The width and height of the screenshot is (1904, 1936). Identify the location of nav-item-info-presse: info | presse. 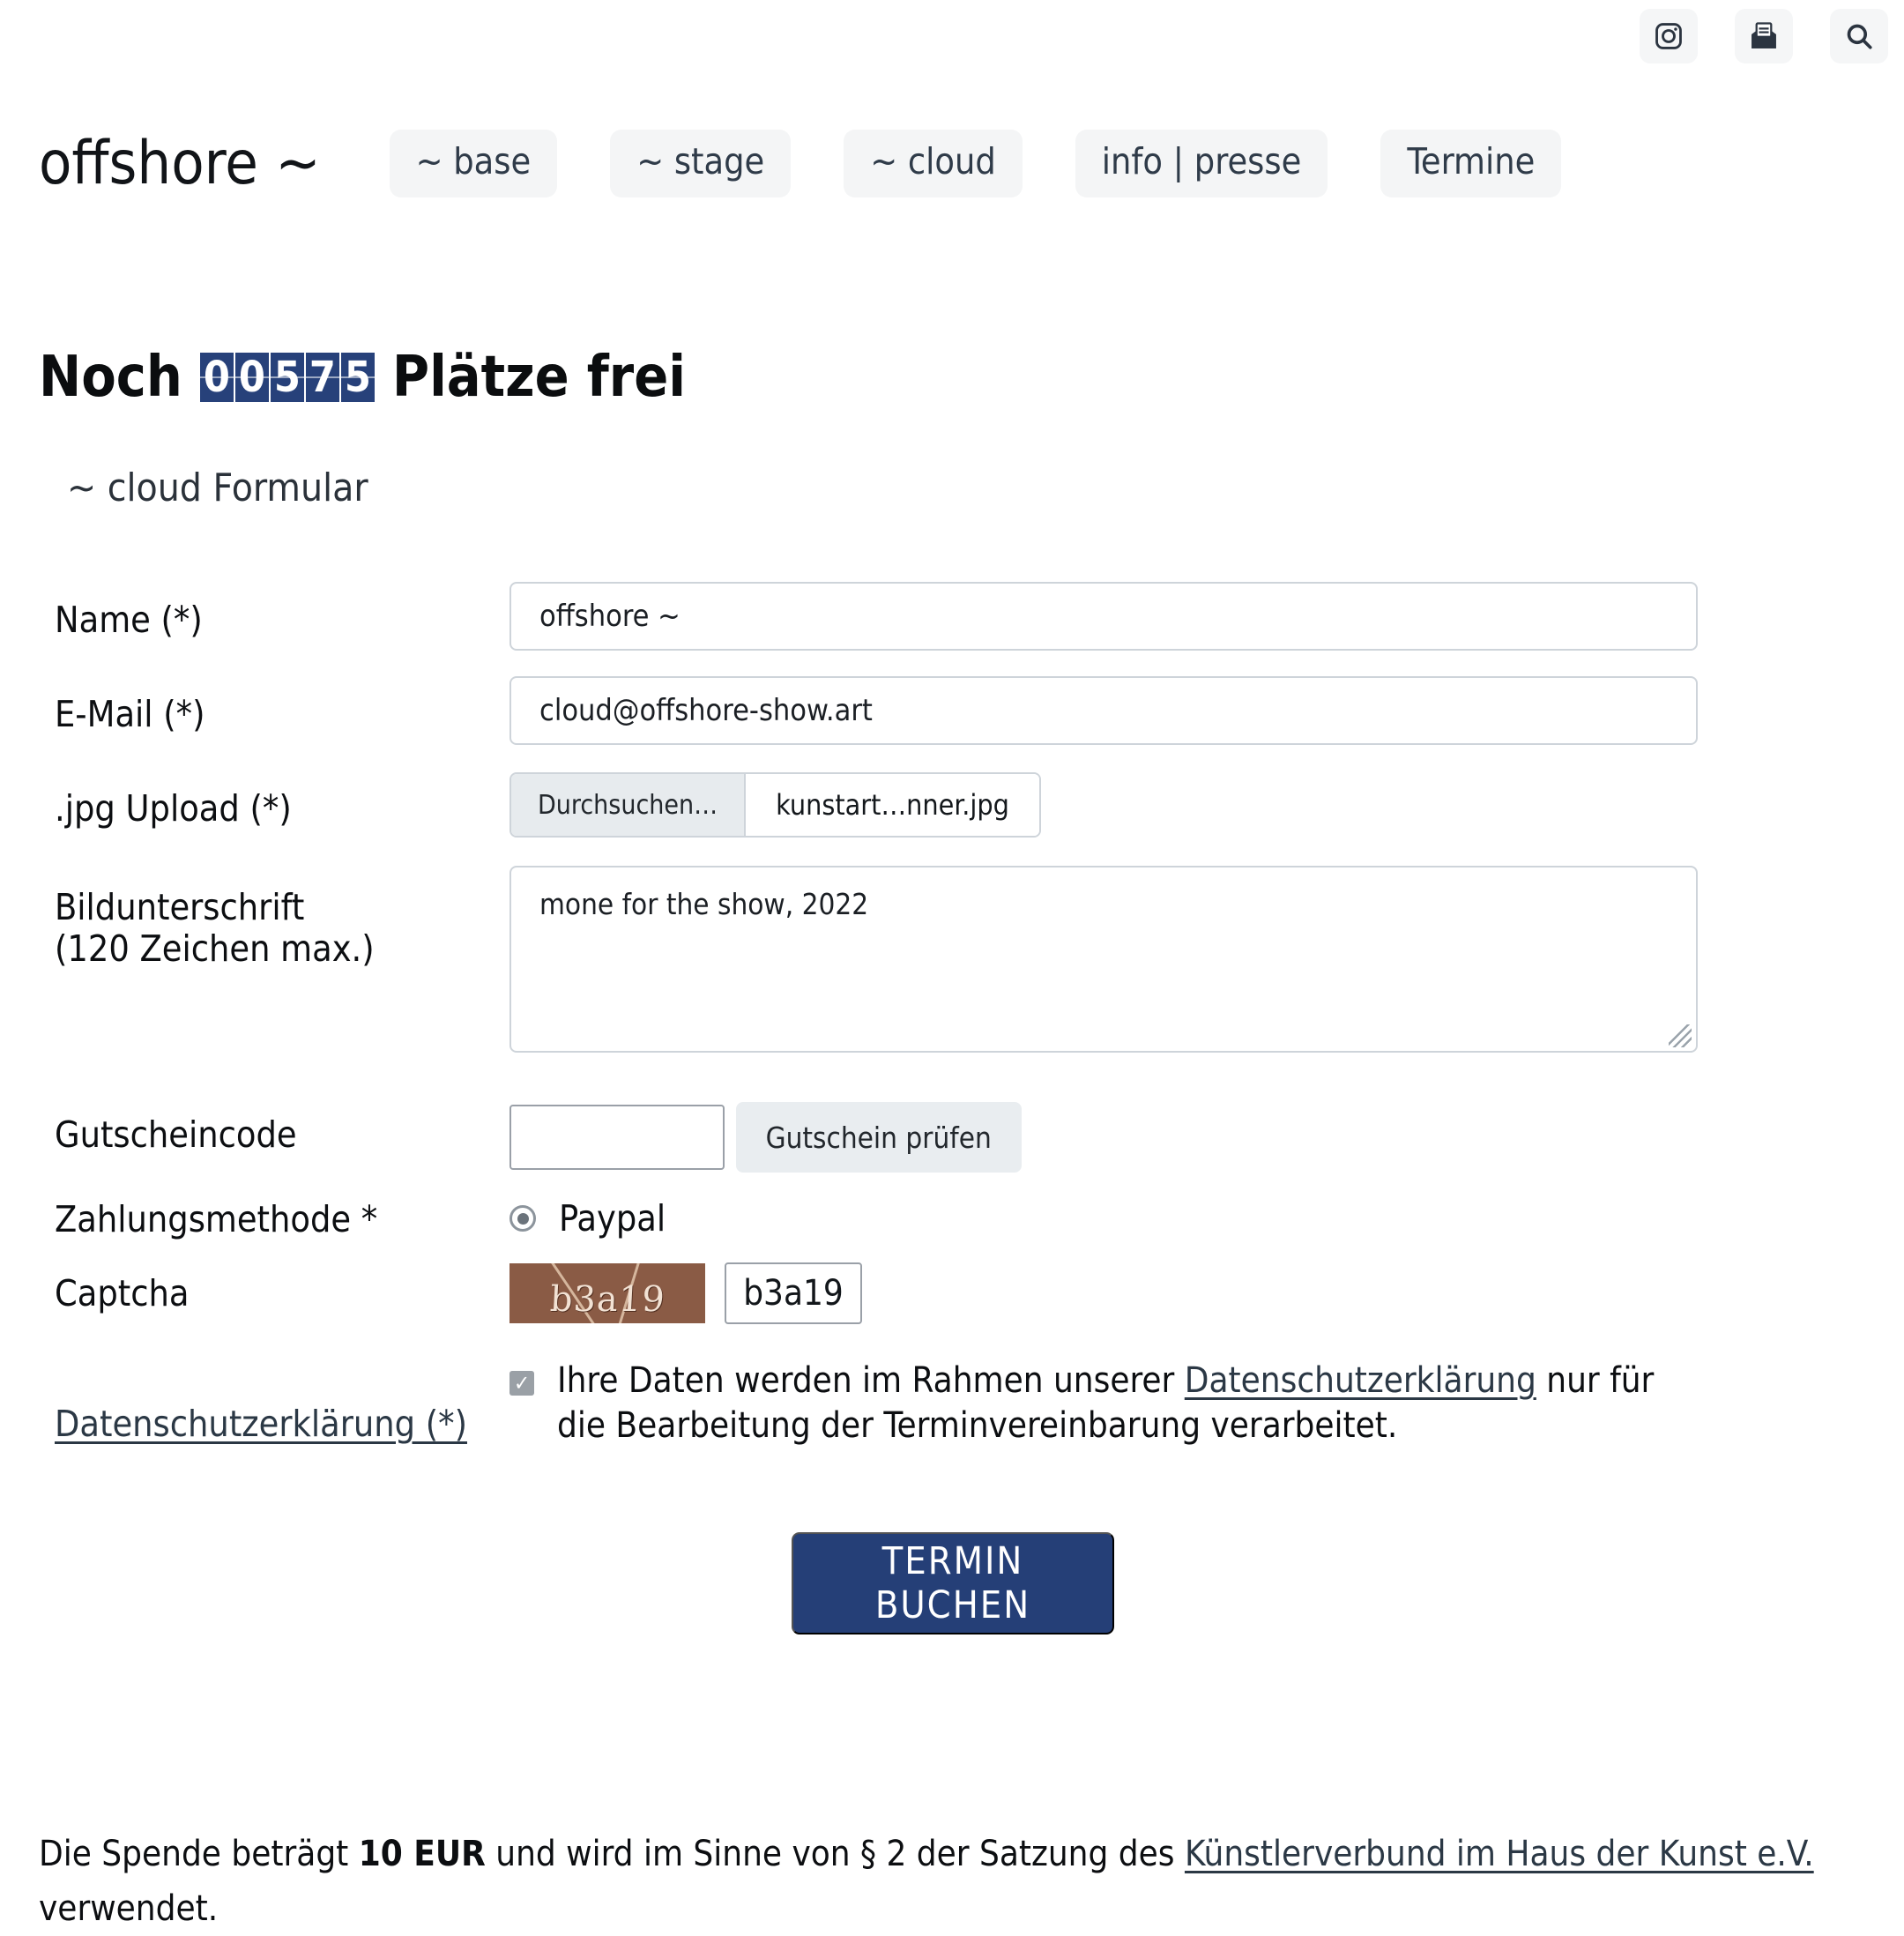
(1201, 163).